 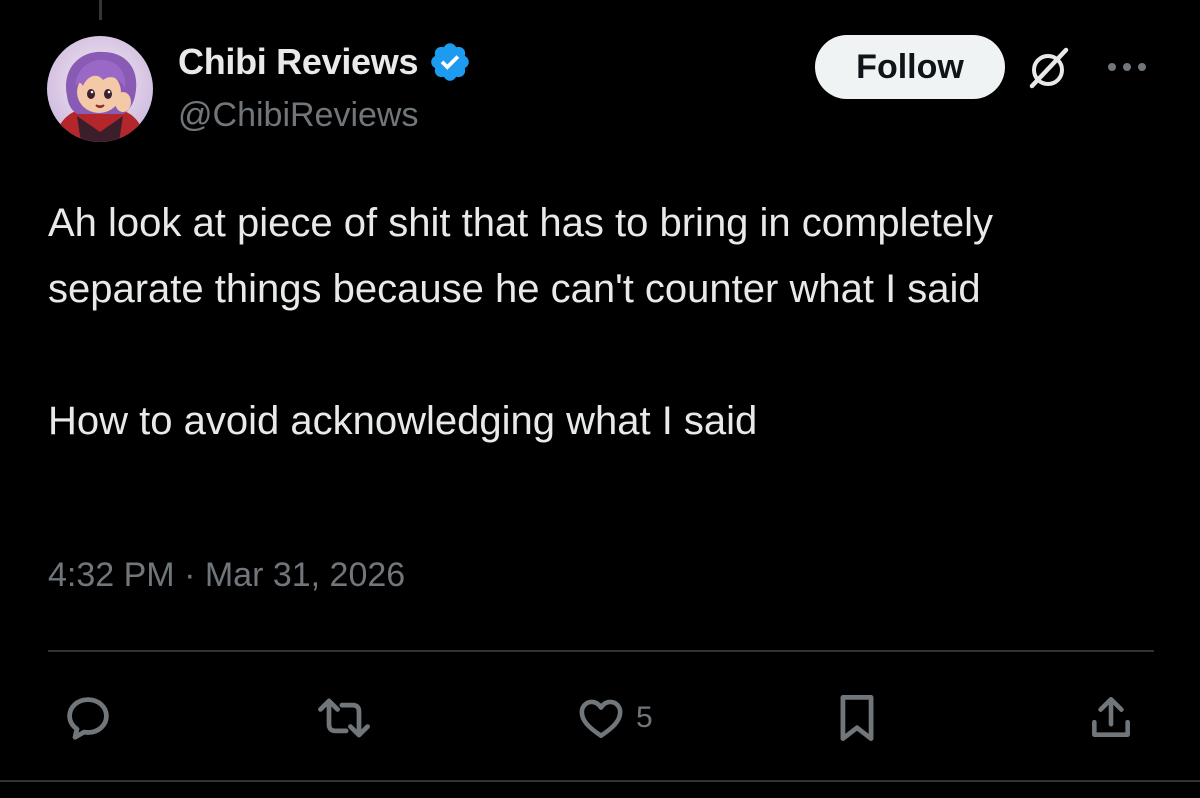 What do you see at coordinates (601, 718) in the screenshot?
I see `heart-icon` at bounding box center [601, 718].